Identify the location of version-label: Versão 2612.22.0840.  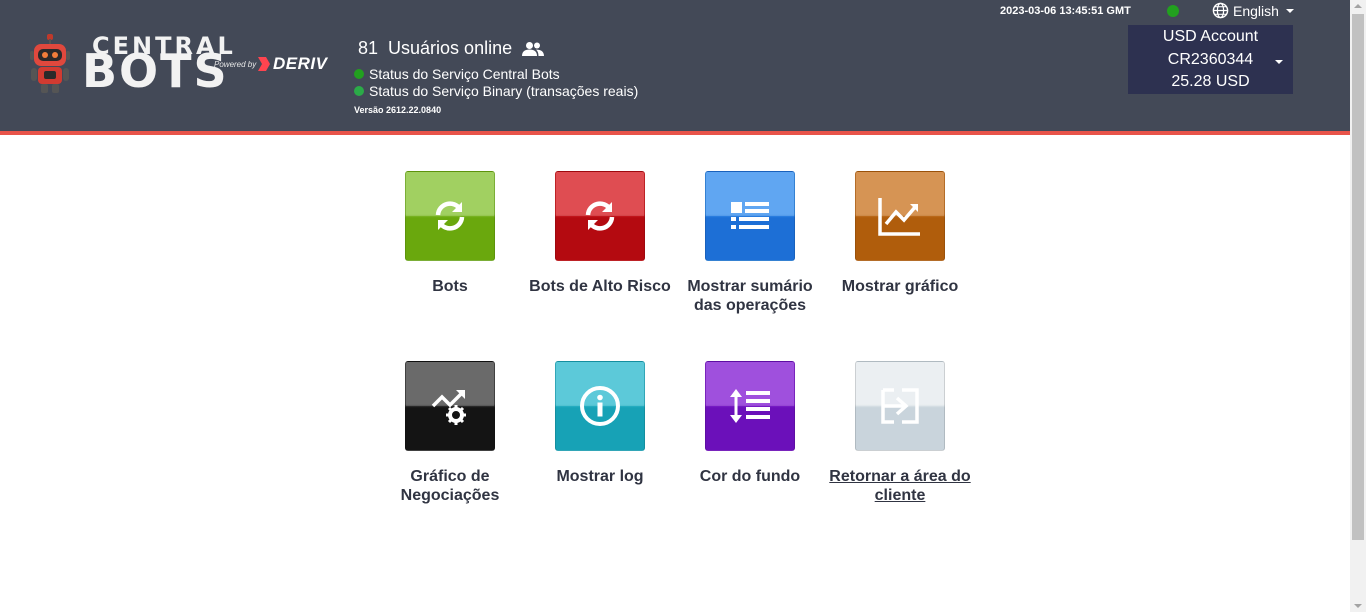
(398, 110).